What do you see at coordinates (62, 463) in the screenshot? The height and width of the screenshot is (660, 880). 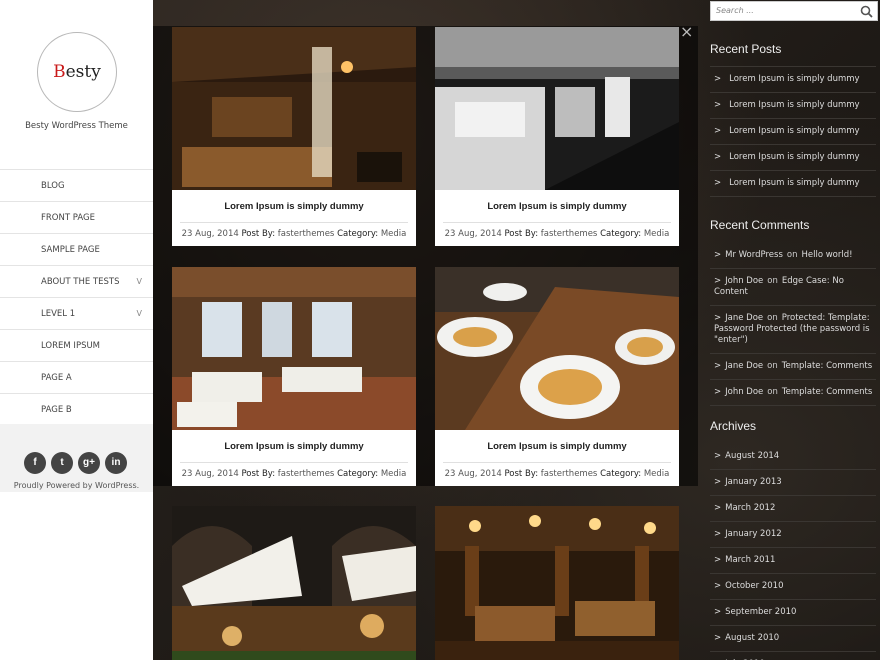 I see `twitter-icon: t` at bounding box center [62, 463].